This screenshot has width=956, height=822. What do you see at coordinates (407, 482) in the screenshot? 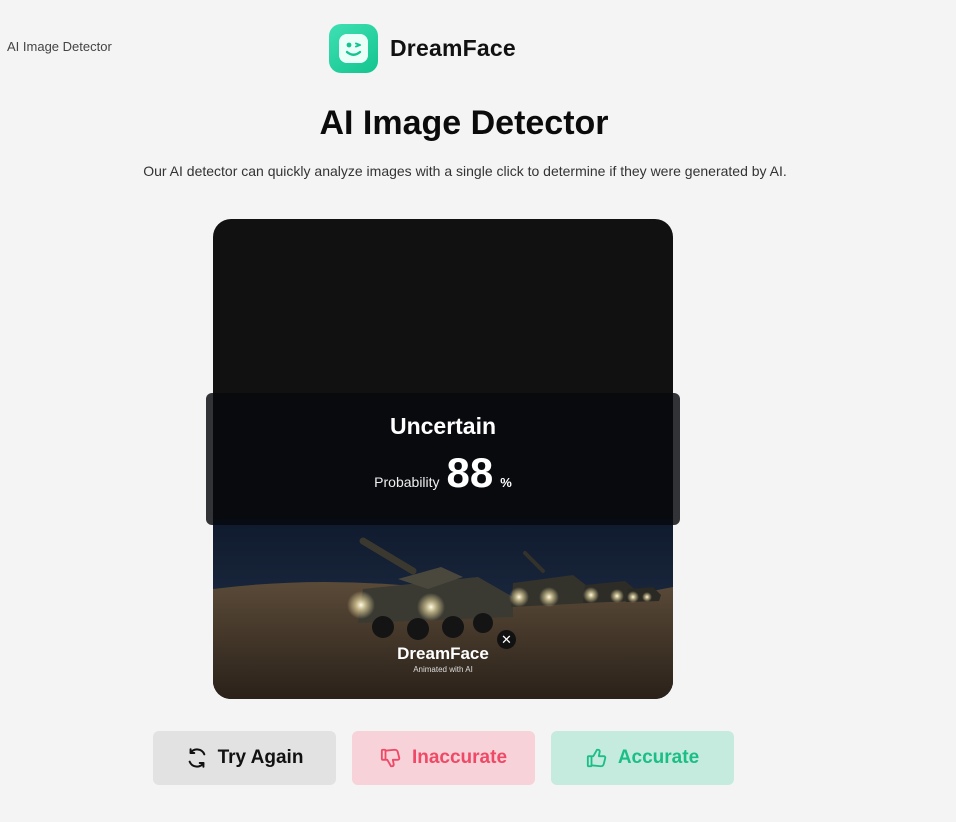
I see `probability-label: Probability` at bounding box center [407, 482].